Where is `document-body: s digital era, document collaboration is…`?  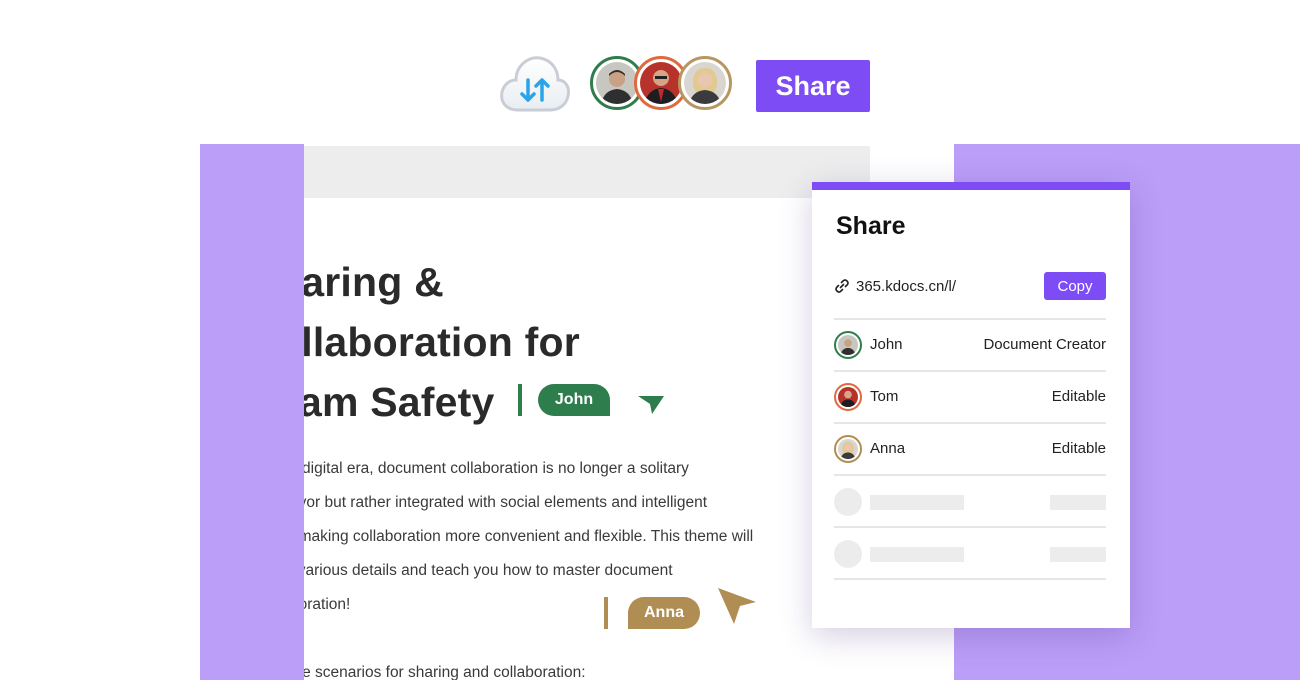
document-body: s digital era, document collaboration is… is located at coordinates (547, 566).